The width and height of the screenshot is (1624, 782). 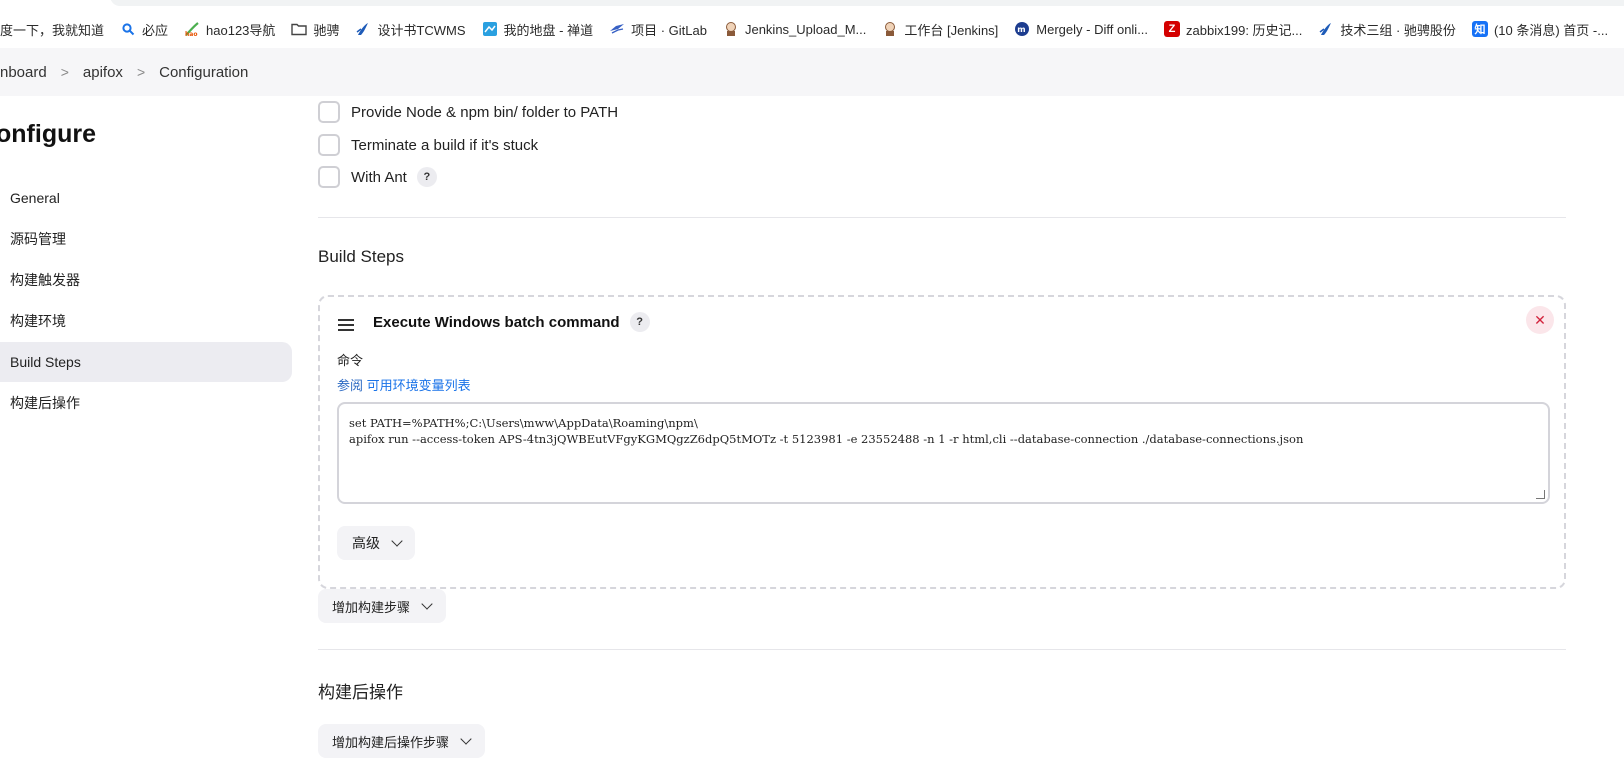 I want to click on svg-text: hao, so click(x=191, y=34).